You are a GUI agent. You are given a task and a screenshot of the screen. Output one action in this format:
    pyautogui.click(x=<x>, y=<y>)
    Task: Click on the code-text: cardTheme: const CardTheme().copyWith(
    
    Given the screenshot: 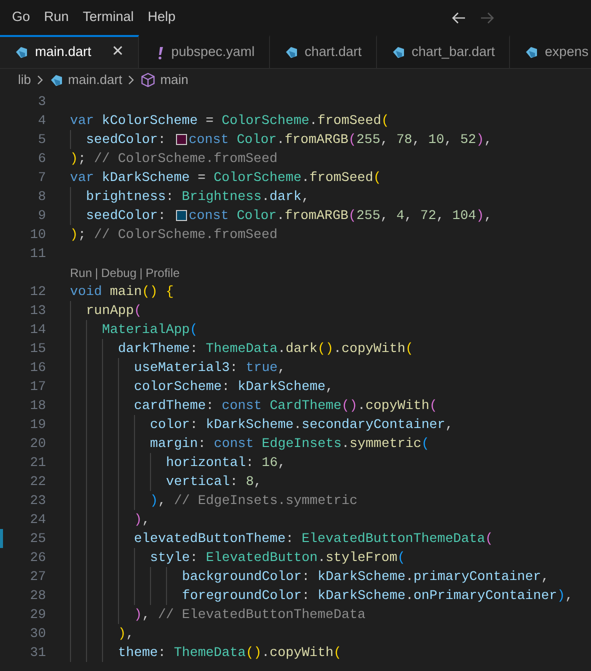 What is the action you would take?
    pyautogui.click(x=286, y=405)
    